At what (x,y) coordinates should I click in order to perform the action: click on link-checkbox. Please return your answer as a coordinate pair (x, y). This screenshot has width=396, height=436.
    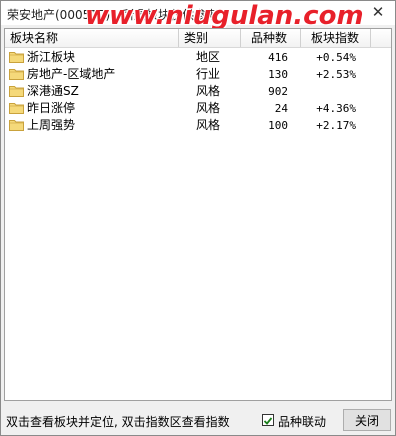
    Looking at the image, I should click on (268, 420).